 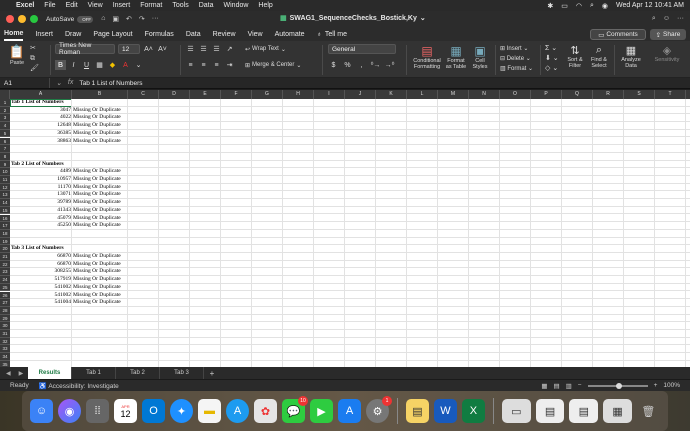 I want to click on undo-icon: ↶, so click(x=129, y=19).